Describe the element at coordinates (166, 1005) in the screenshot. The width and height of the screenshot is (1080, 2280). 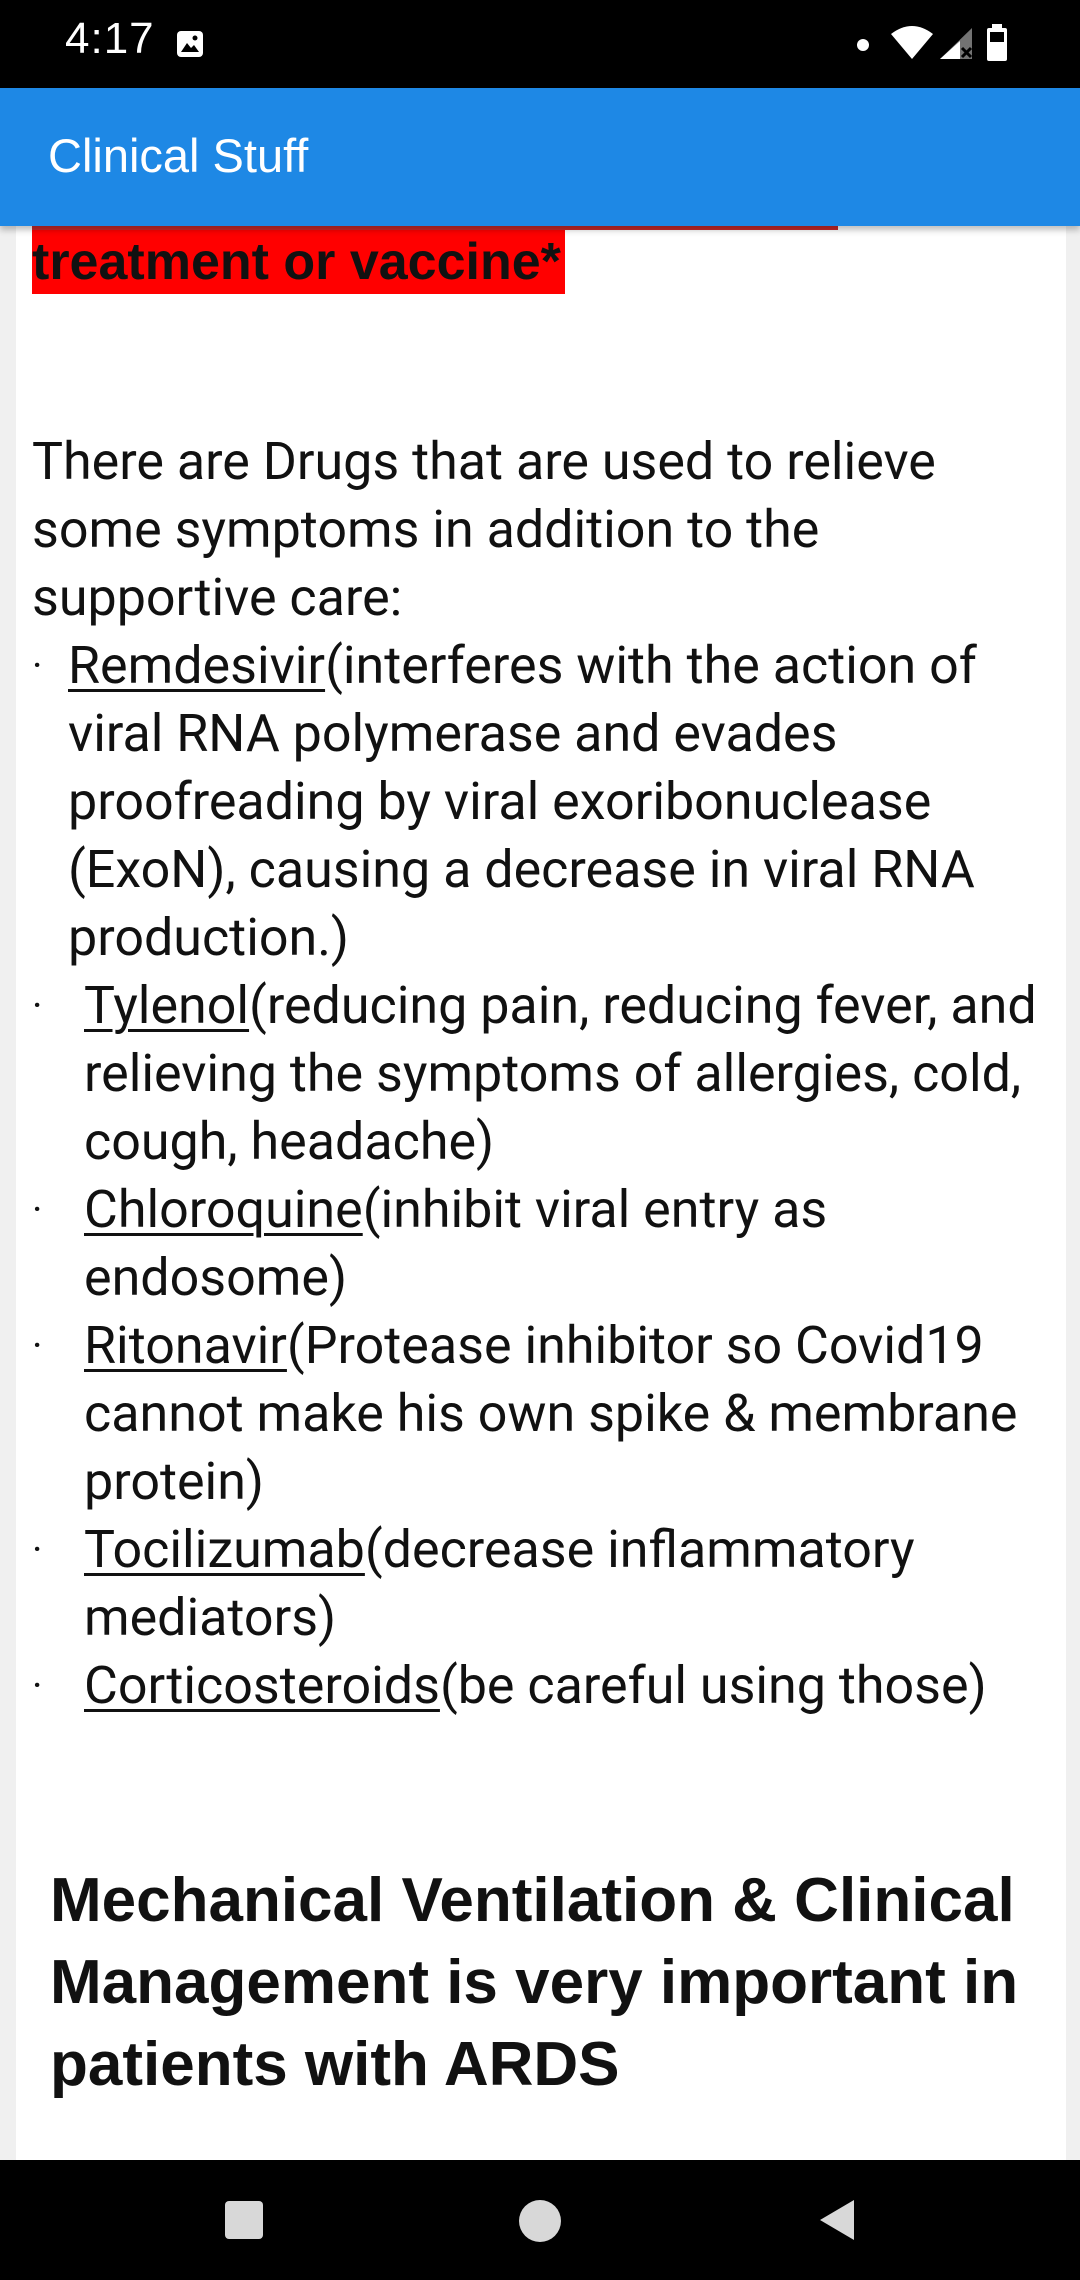
I see `drug-name-link: Tylenol` at that location.